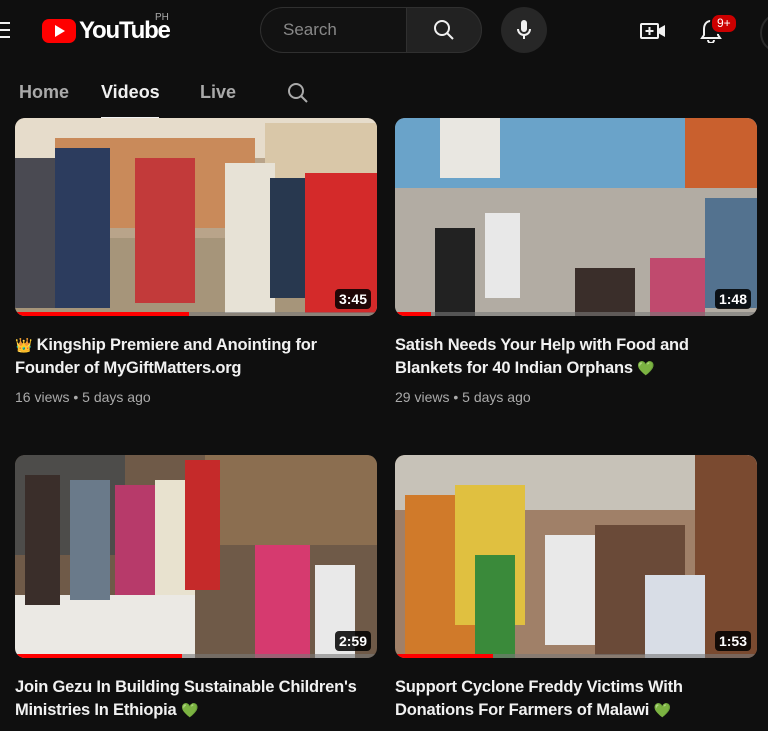 The image size is (768, 731). I want to click on tab-live: Live, so click(218, 92).